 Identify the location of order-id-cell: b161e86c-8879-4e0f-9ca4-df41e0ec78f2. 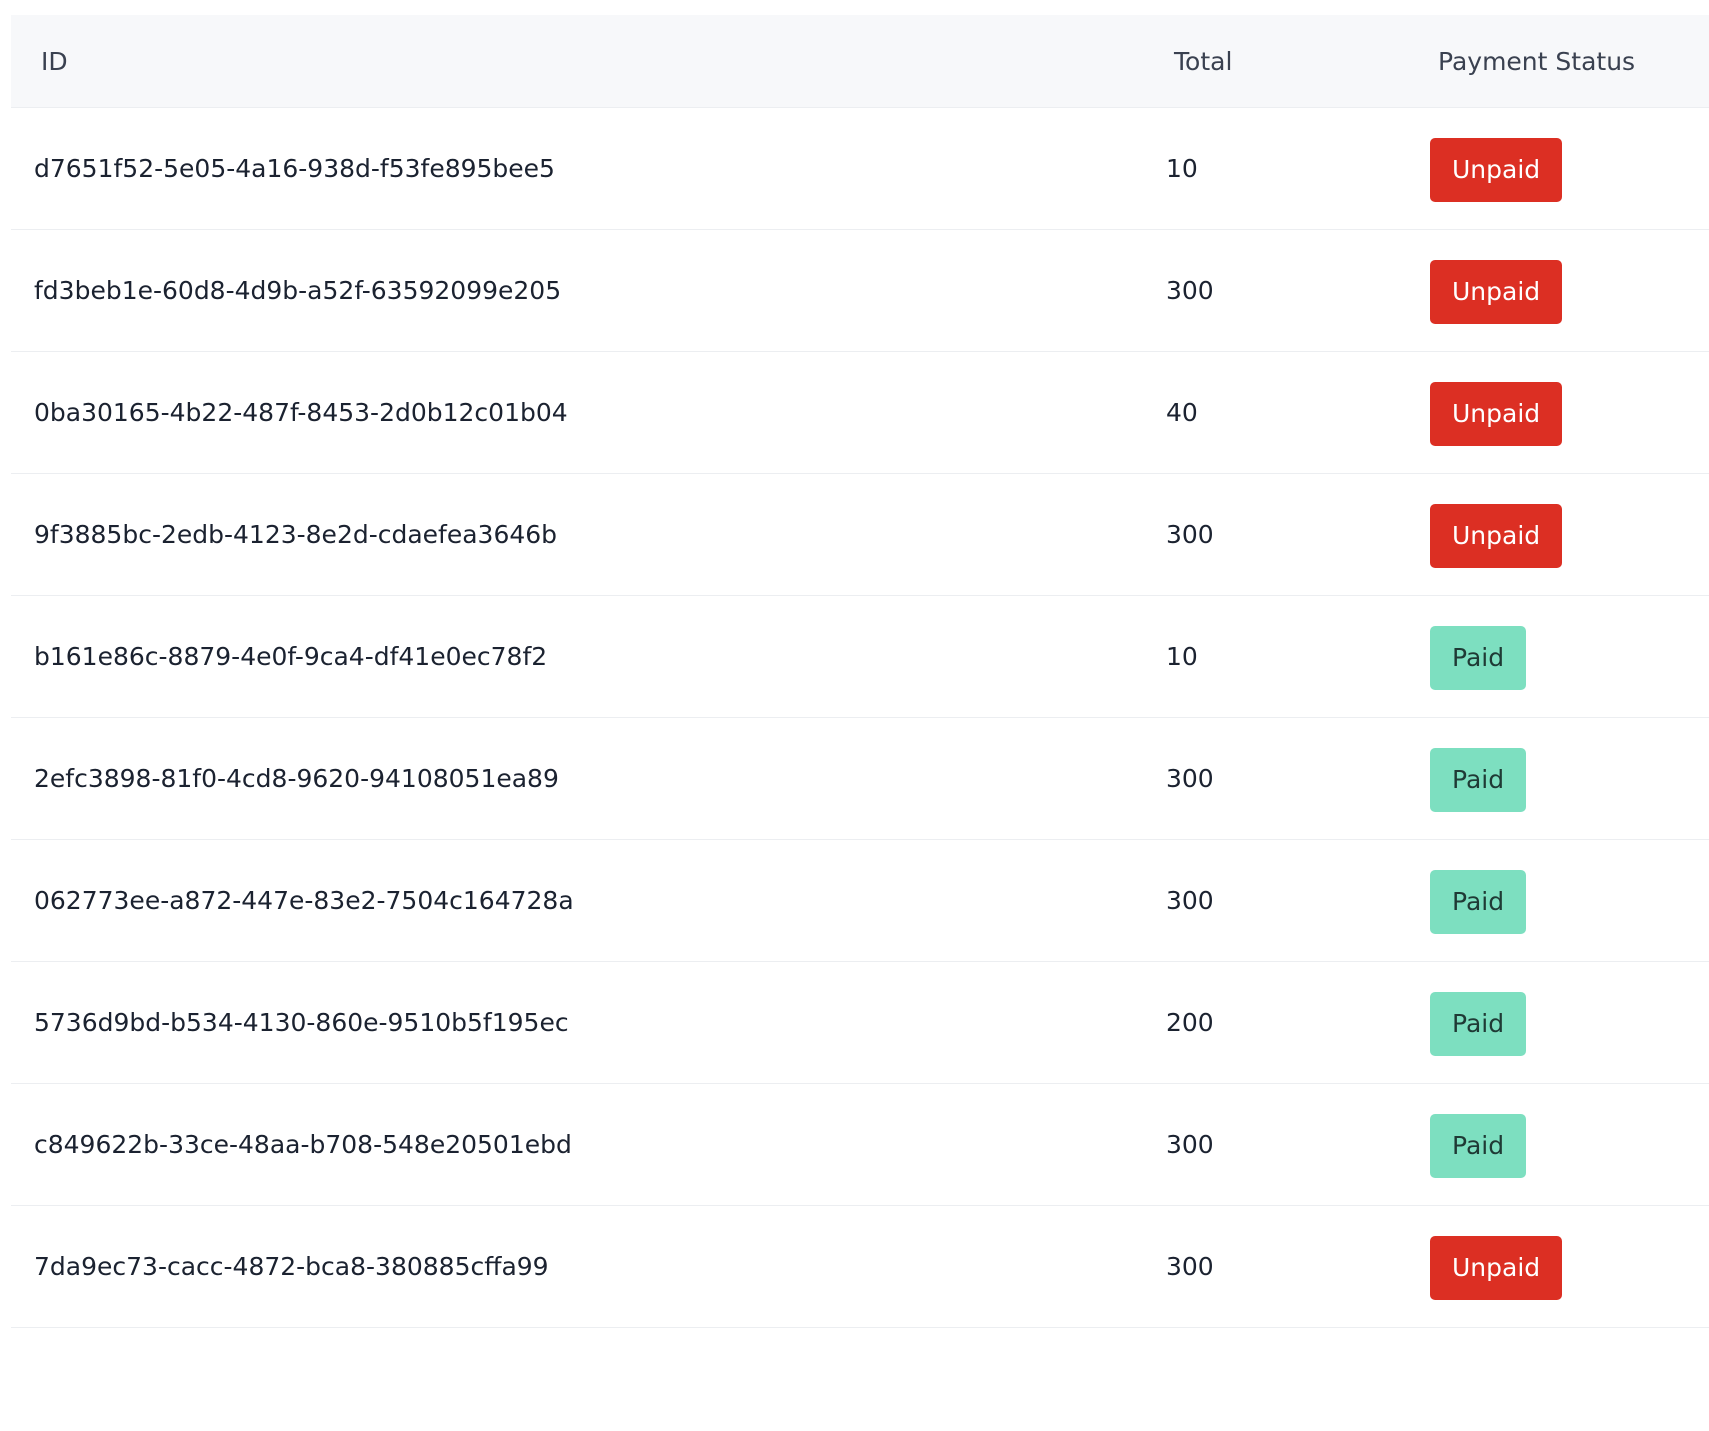
(291, 656).